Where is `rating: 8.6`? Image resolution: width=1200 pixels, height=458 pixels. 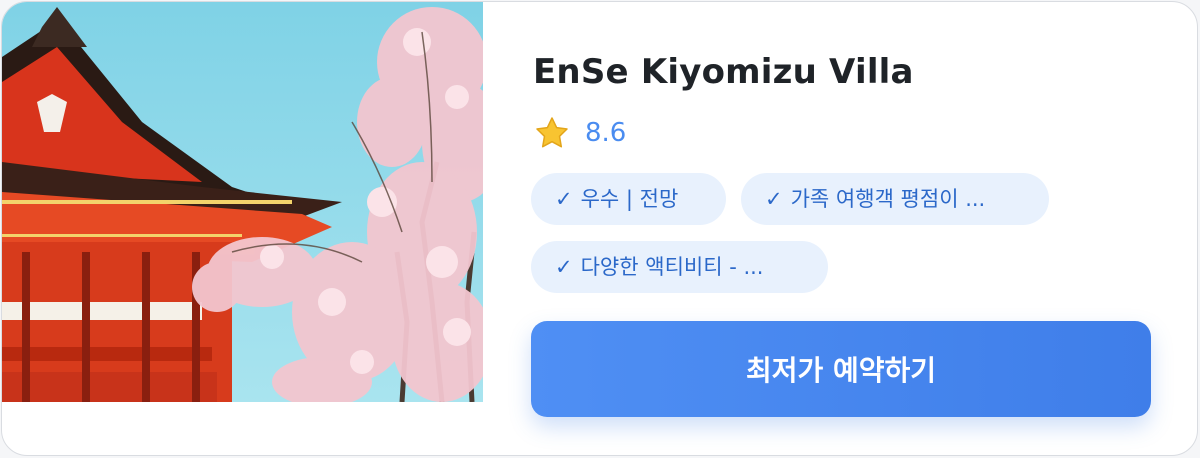 rating: 8.6 is located at coordinates (580, 133).